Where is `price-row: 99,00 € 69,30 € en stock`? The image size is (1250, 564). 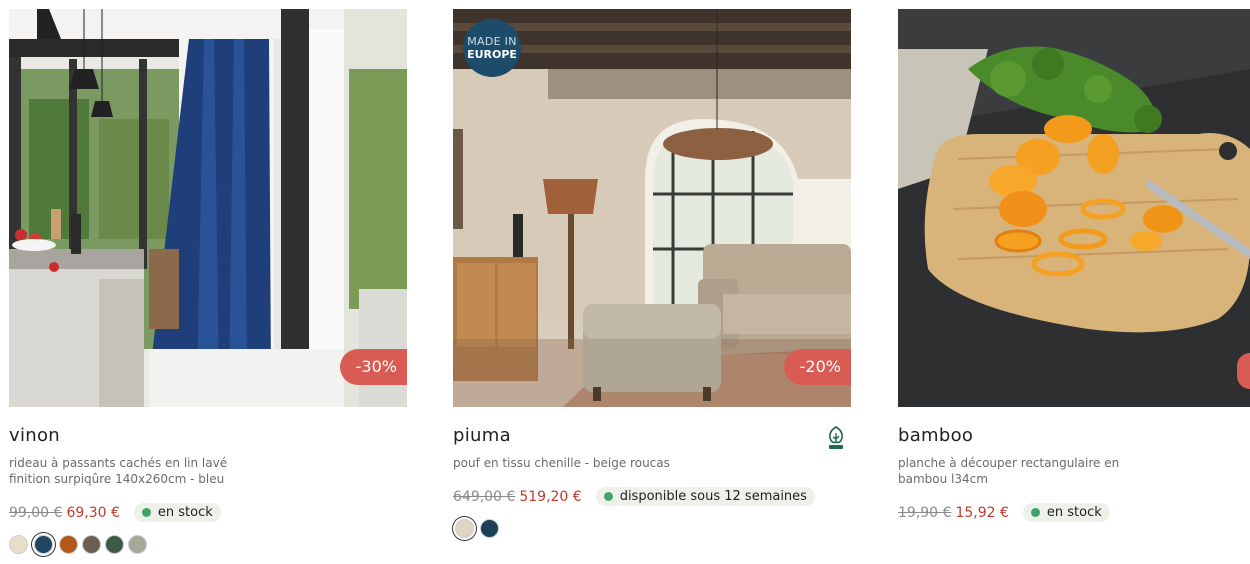
price-row: 99,00 € 69,30 € en stock is located at coordinates (115, 512).